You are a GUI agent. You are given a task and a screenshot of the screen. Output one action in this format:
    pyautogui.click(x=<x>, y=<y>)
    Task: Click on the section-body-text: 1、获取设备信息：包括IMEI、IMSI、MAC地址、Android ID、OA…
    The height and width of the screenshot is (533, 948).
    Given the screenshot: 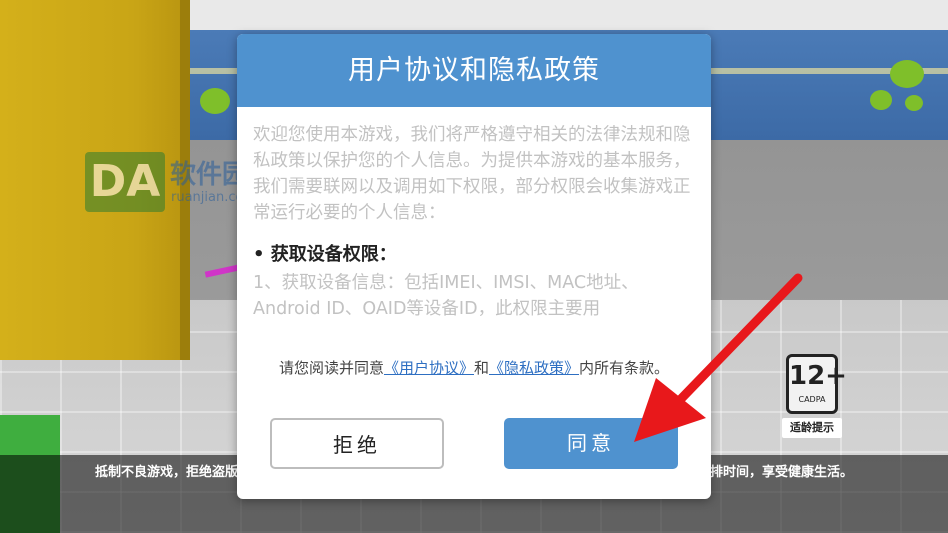 What is the action you would take?
    pyautogui.click(x=446, y=296)
    